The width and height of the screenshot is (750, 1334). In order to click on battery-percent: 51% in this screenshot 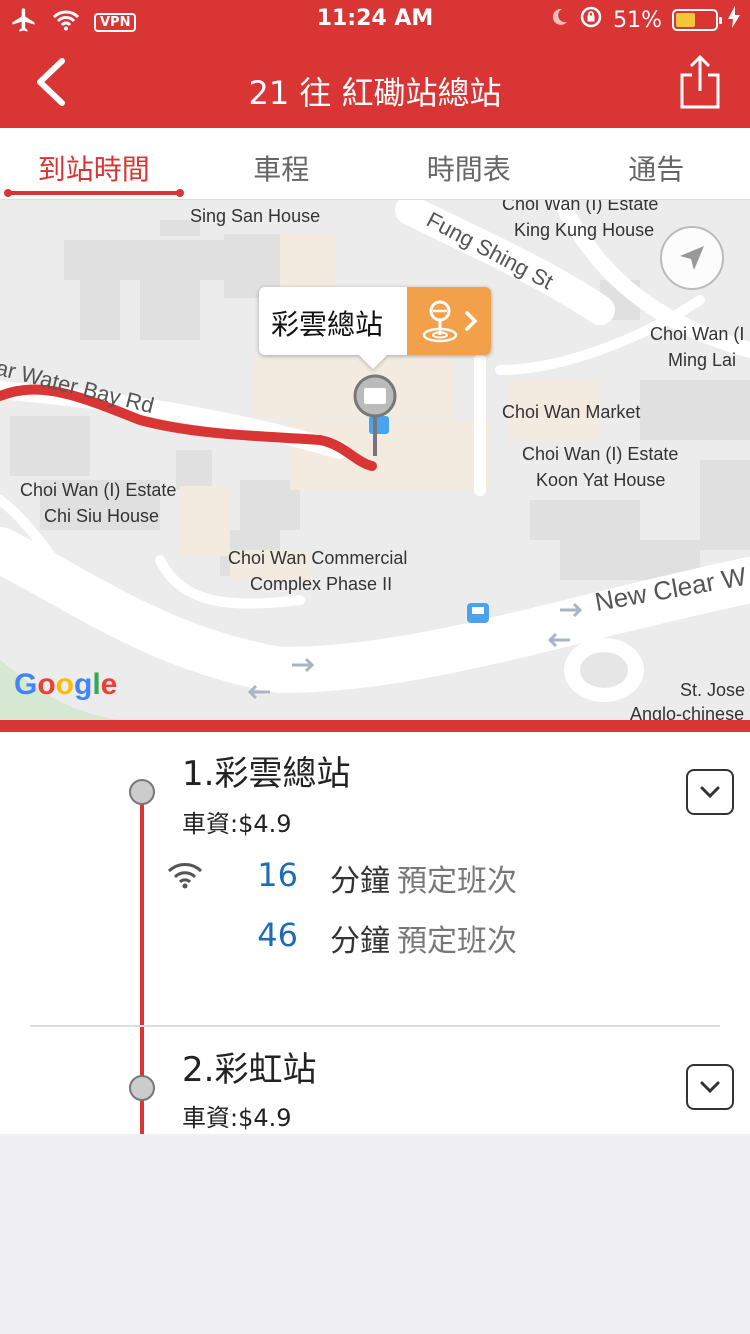, I will do `click(637, 20)`.